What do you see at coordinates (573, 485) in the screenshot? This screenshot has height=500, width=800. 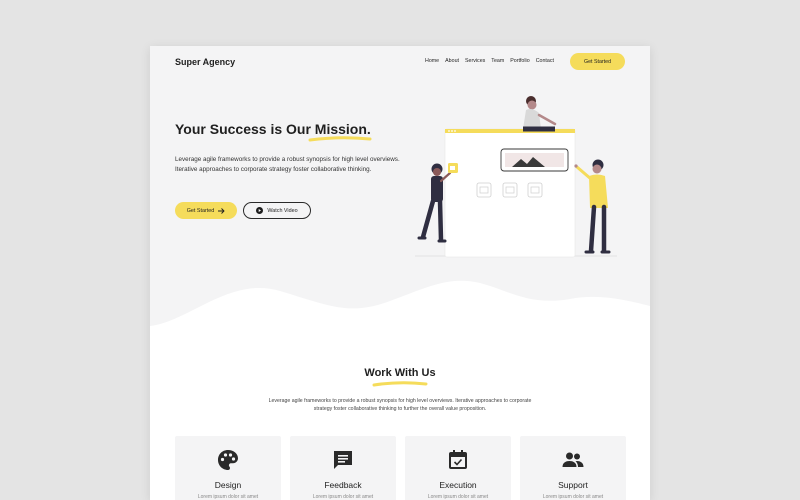 I see `service-card-label: Support` at bounding box center [573, 485].